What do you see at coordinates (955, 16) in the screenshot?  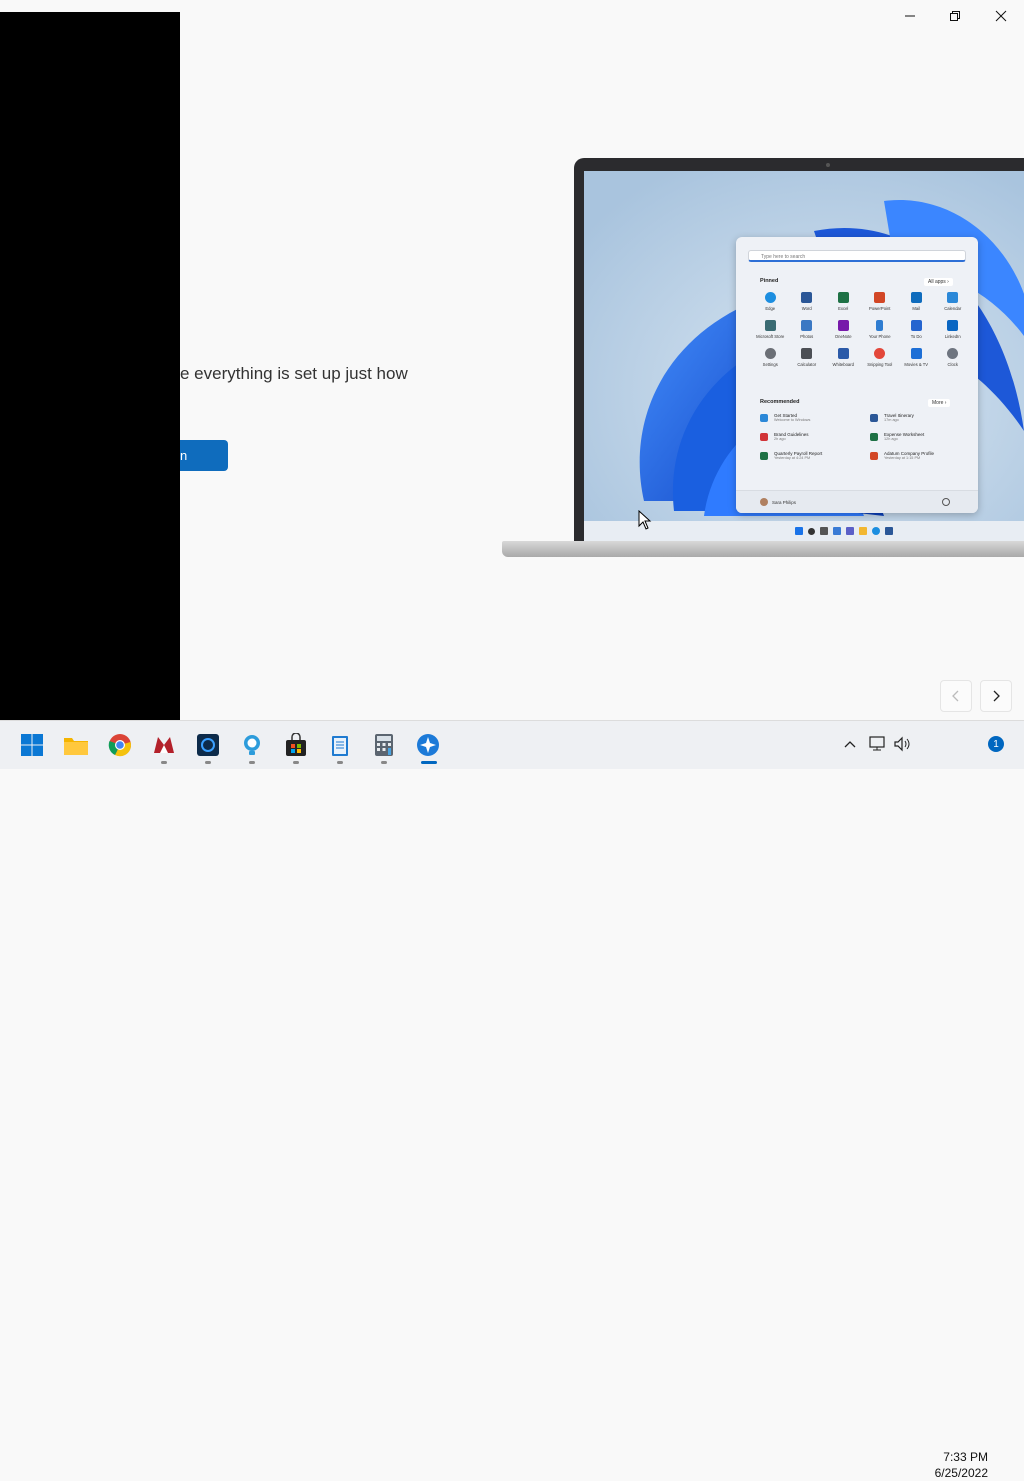 I see `restore-button` at bounding box center [955, 16].